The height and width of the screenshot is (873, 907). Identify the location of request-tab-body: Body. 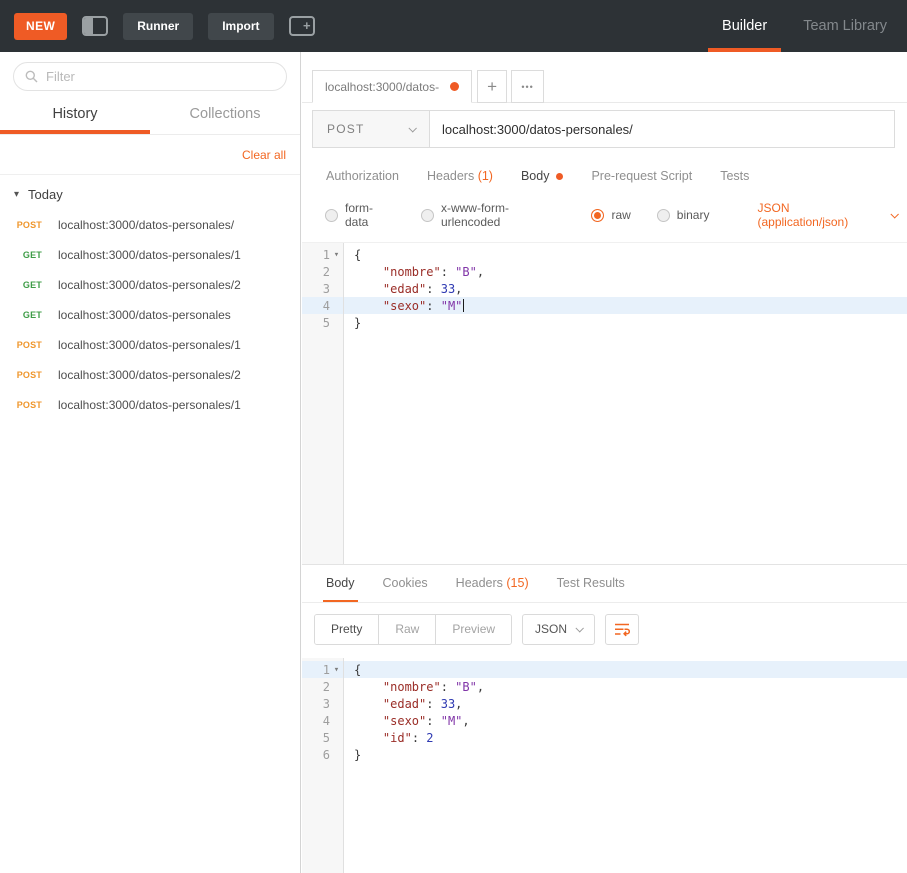
(542, 177).